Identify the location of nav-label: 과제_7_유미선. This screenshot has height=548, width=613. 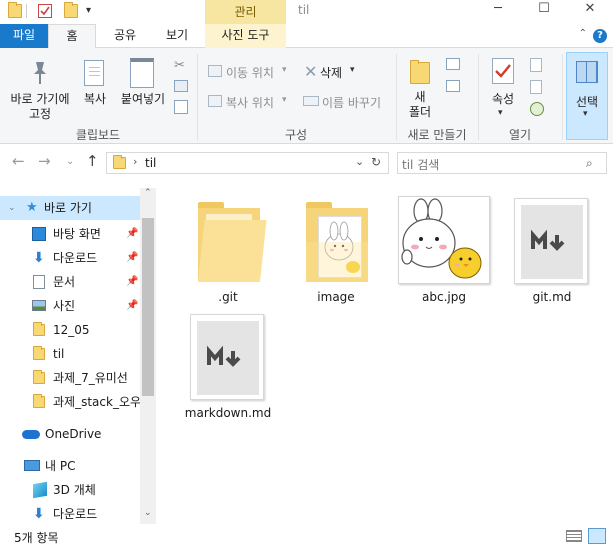
(90, 378).